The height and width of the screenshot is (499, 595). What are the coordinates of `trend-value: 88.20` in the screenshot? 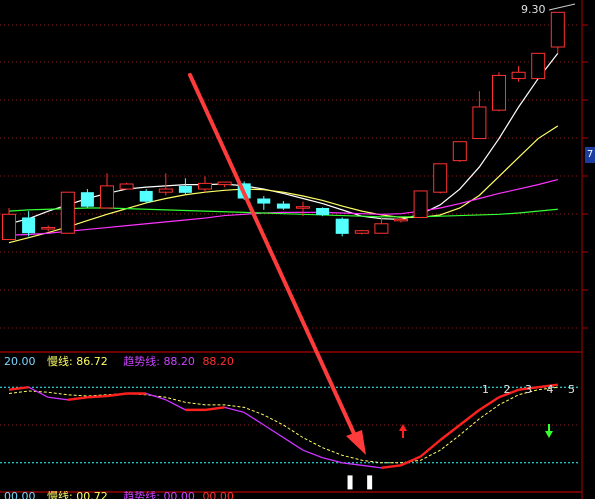 It's located at (179, 361).